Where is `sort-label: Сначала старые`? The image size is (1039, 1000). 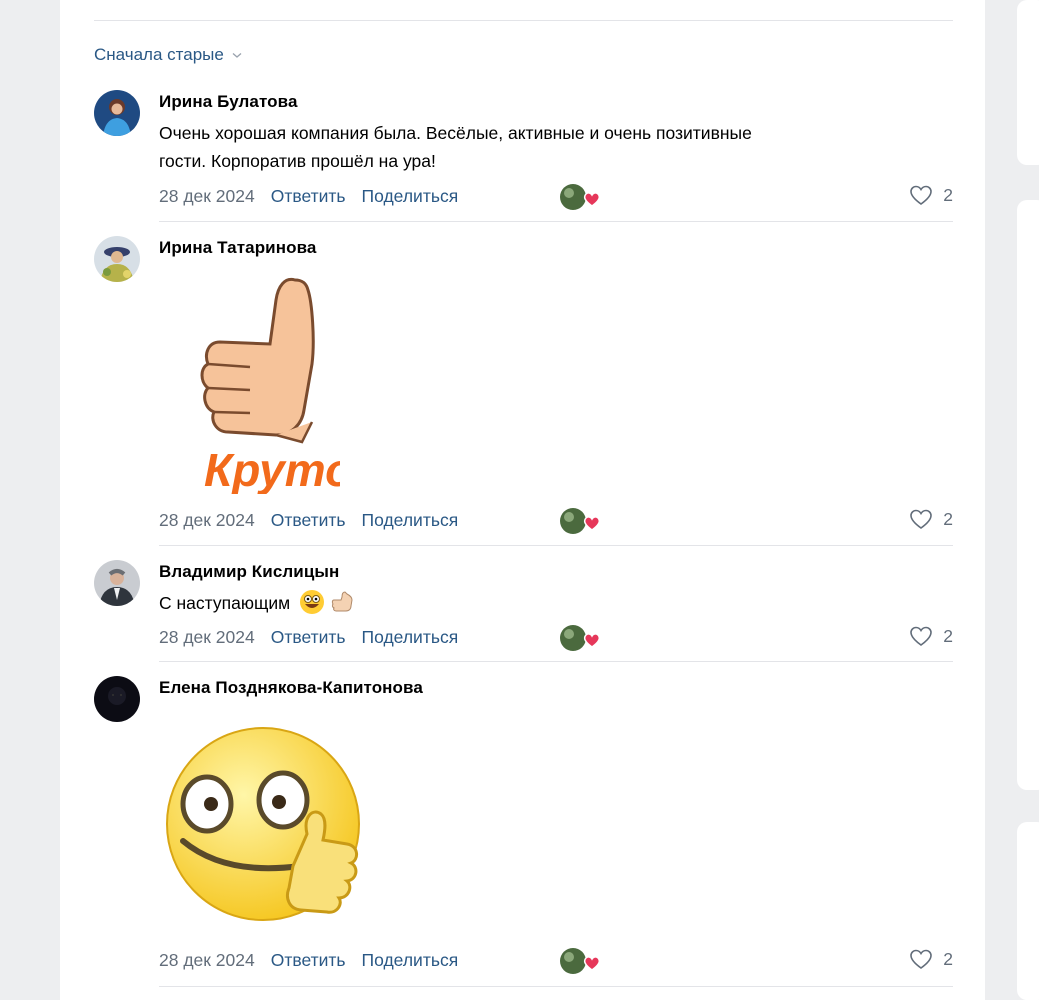
sort-label: Сначала старые is located at coordinates (159, 54).